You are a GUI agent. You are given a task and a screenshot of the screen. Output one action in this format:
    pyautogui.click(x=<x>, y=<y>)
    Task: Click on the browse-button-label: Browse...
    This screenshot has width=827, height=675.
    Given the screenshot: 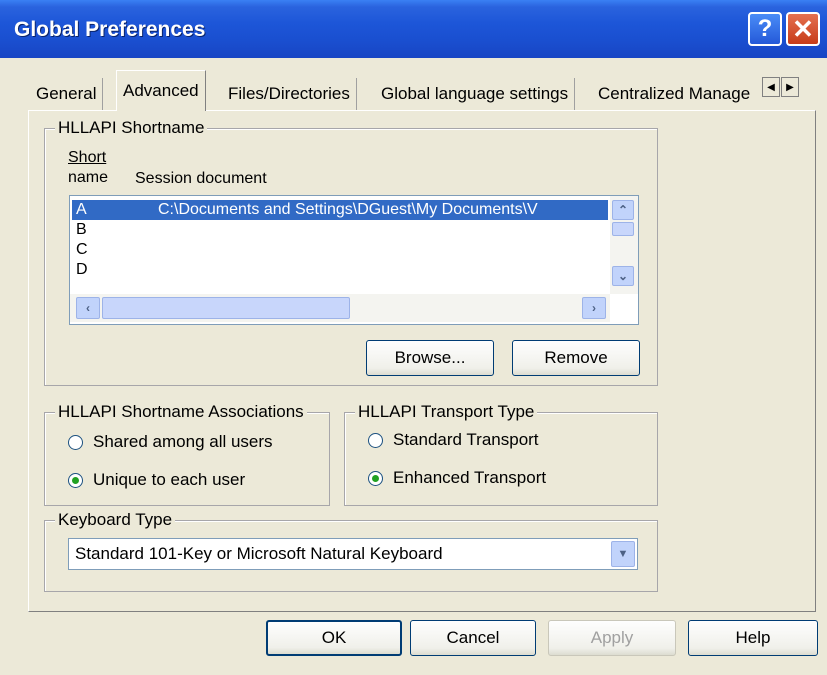 What is the action you would take?
    pyautogui.click(x=430, y=357)
    